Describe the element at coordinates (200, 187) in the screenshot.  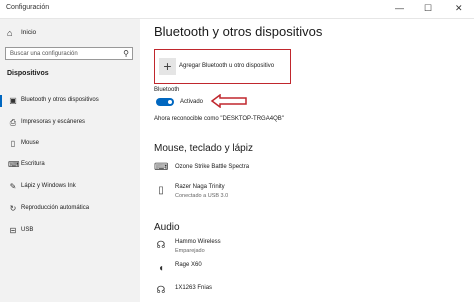
I see `device-name: Razer Naga Trinity` at that location.